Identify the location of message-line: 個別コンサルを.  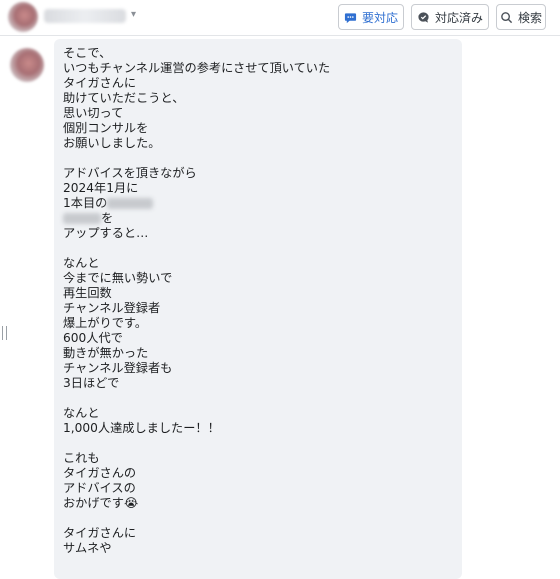
(106, 128).